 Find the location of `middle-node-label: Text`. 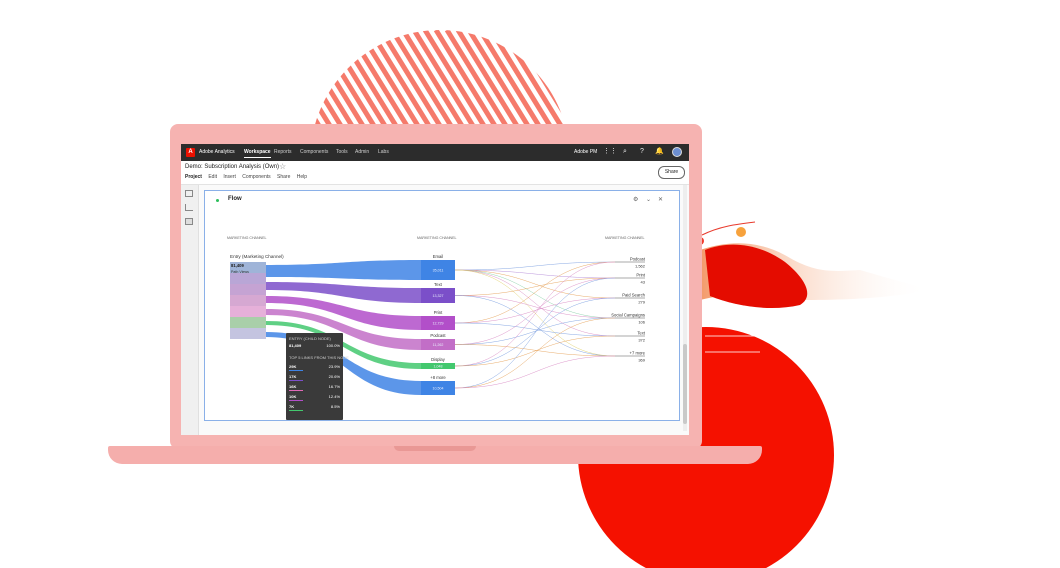

middle-node-label: Text is located at coordinates (438, 284).